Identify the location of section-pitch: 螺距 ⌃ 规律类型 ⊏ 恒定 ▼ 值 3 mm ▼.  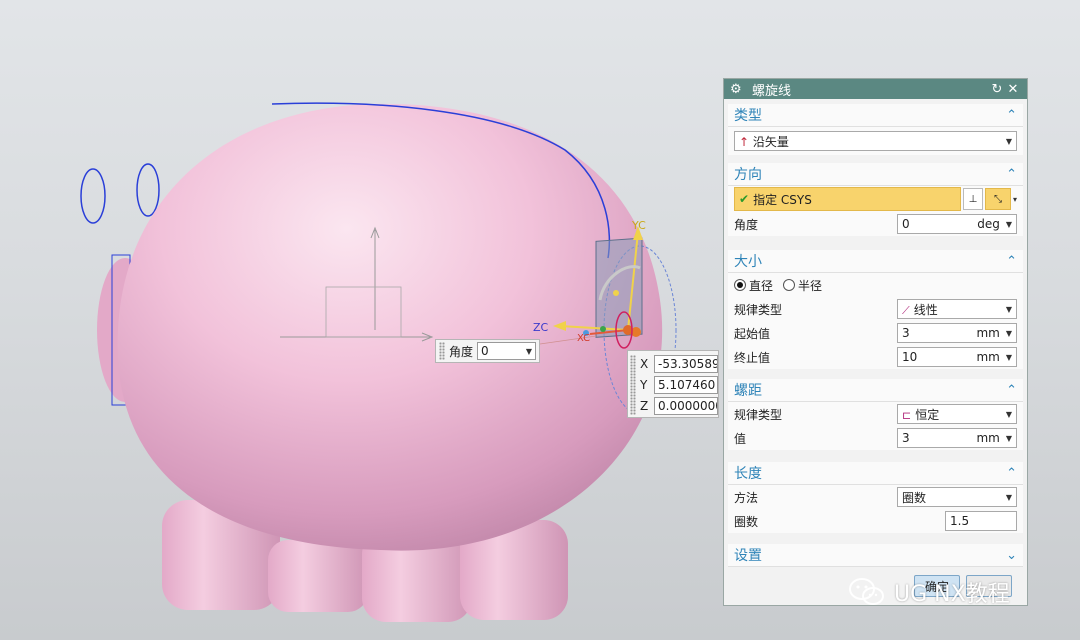
(875, 414).